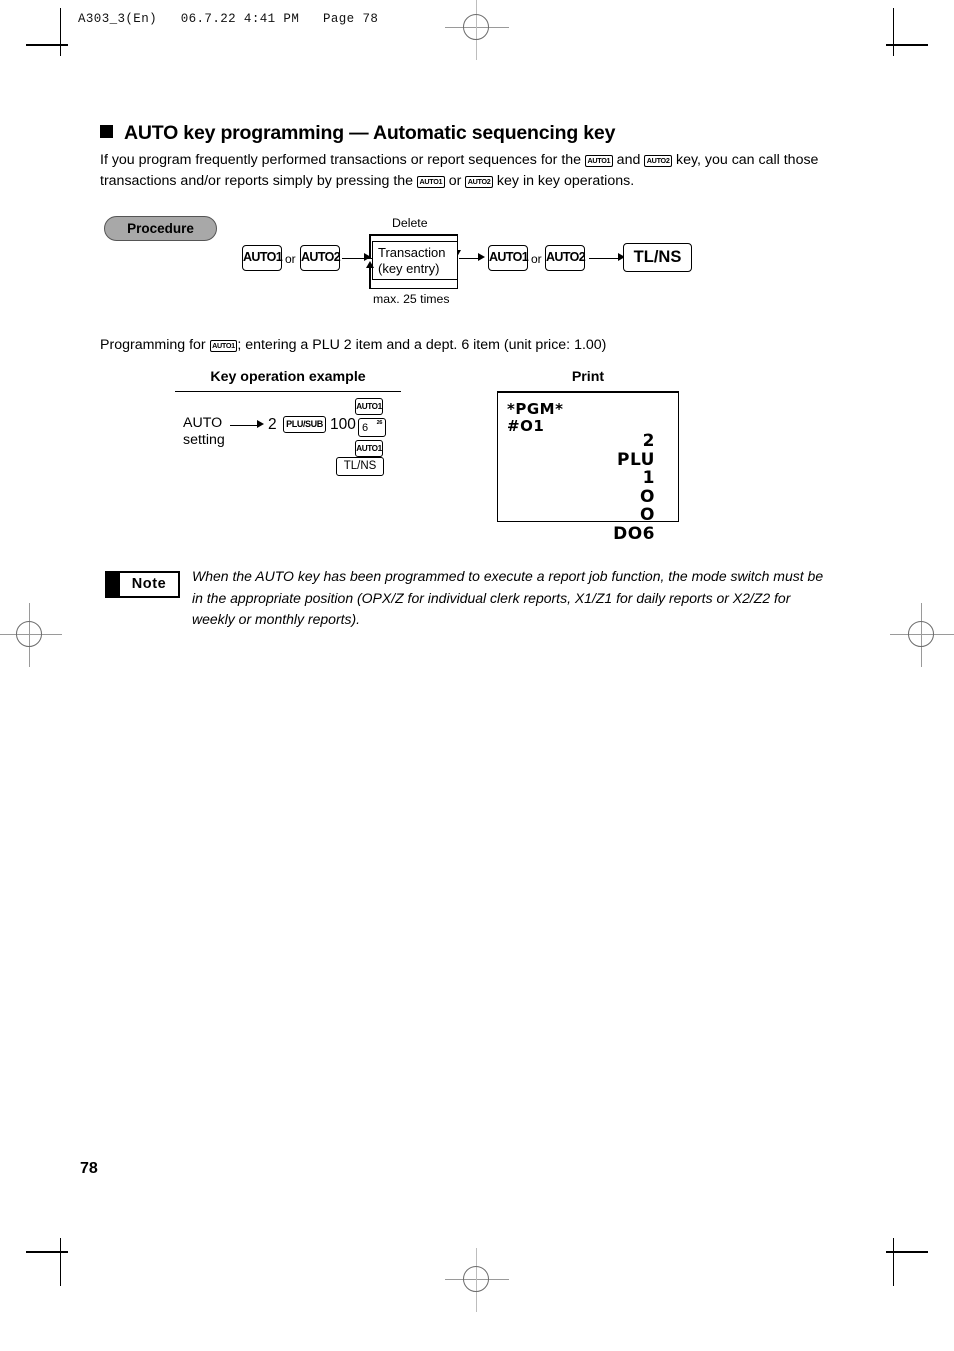 The width and height of the screenshot is (954, 1351). I want to click on flow-transaction-box: Transaction (key entry), so click(415, 260).